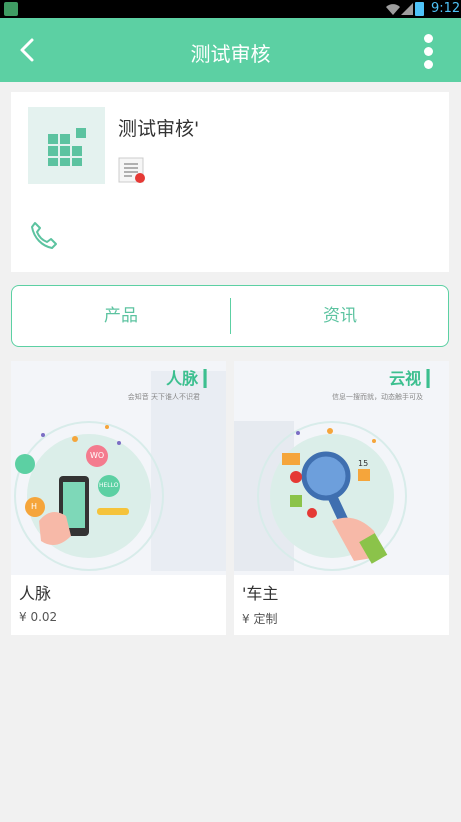 The image size is (461, 822). I want to click on product-name: '车主, so click(260, 593).